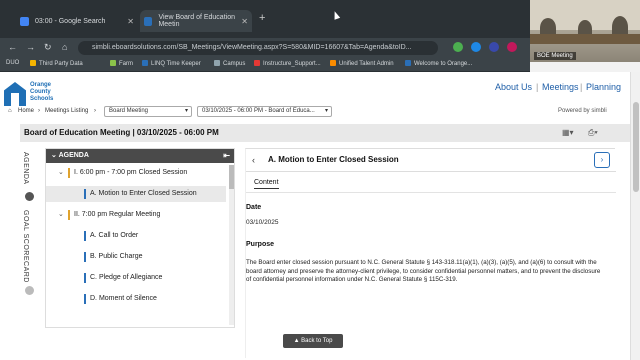 The width and height of the screenshot is (640, 360). Describe the element at coordinates (317, 341) in the screenshot. I see `back-to-top-label: Back to Top` at that location.